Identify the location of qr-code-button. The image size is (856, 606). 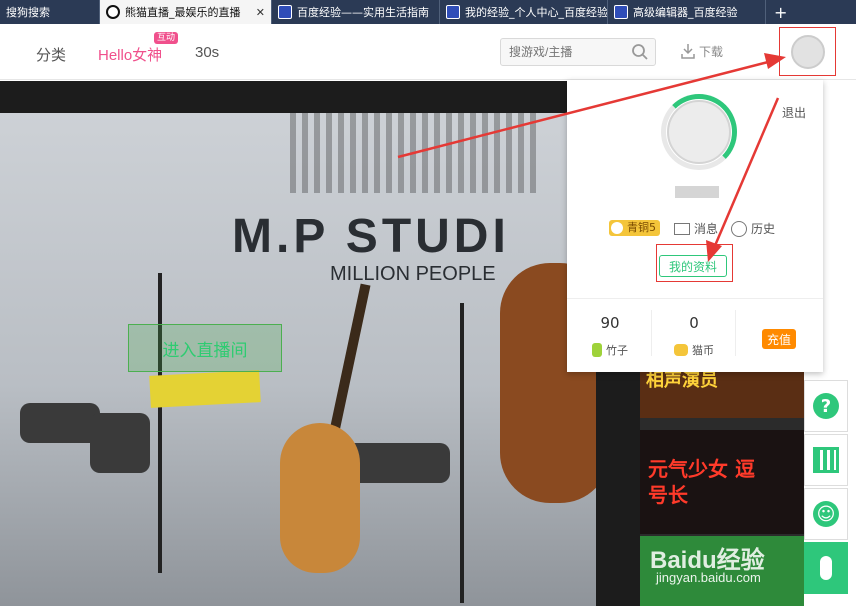
(826, 460).